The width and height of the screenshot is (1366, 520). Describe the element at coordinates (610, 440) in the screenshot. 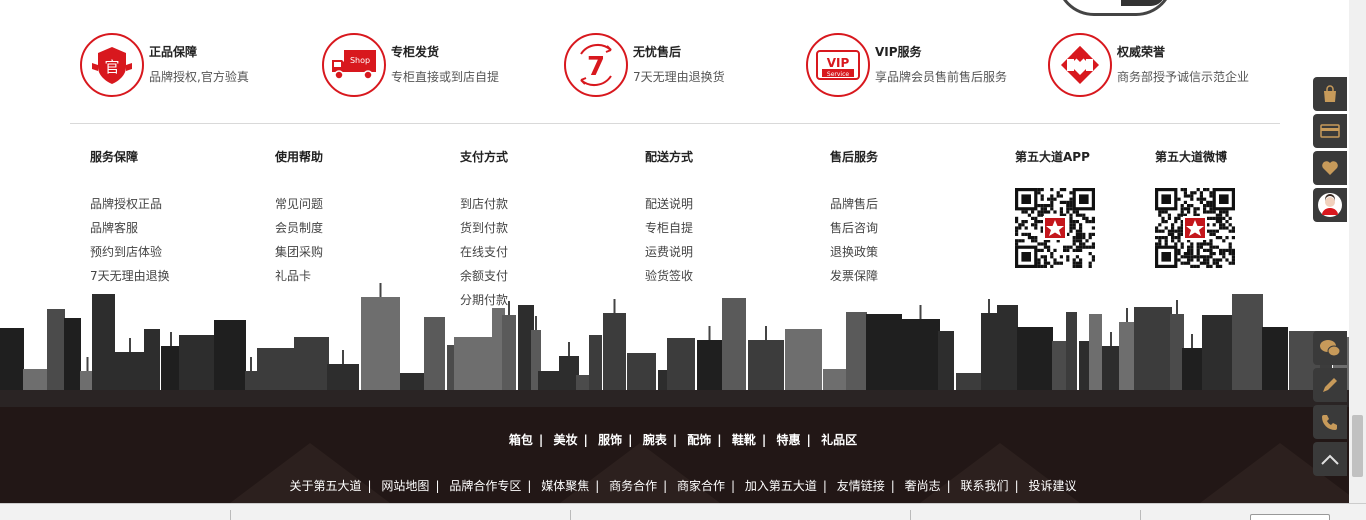

I see `category-link: 服饰` at that location.